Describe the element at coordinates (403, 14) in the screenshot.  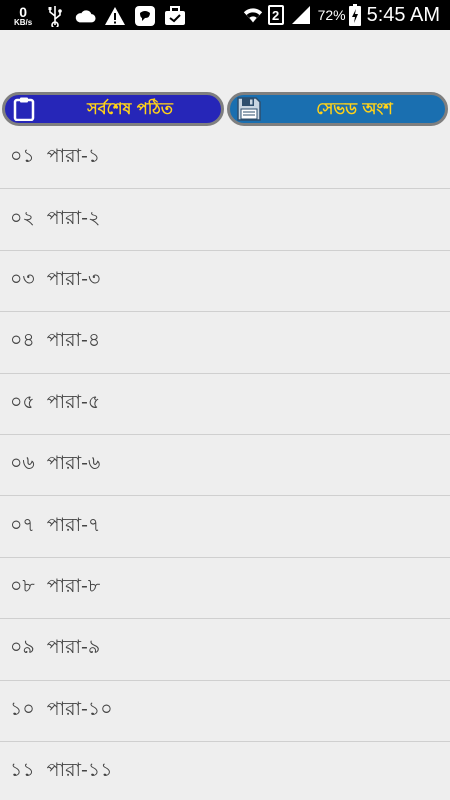
I see `clock: 5:45 AM` at that location.